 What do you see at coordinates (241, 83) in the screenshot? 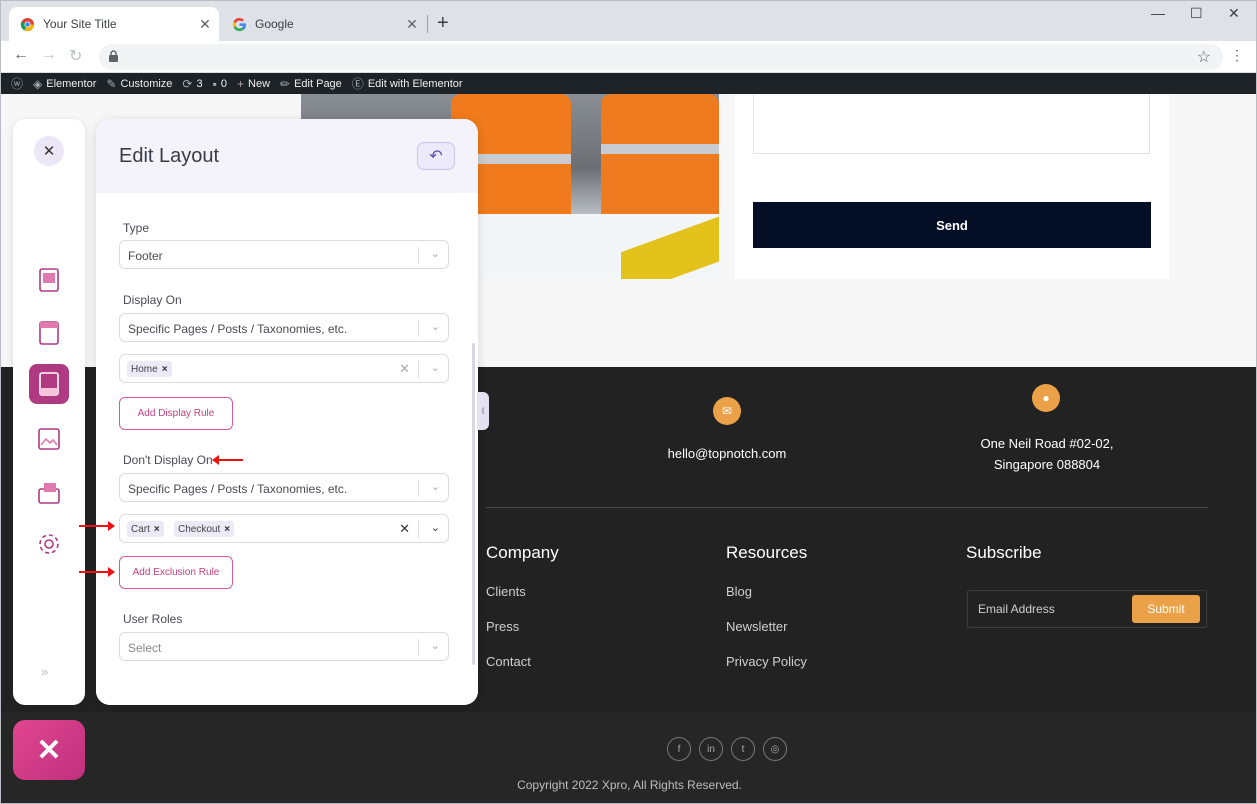
I see `plus-icon: +` at bounding box center [241, 83].